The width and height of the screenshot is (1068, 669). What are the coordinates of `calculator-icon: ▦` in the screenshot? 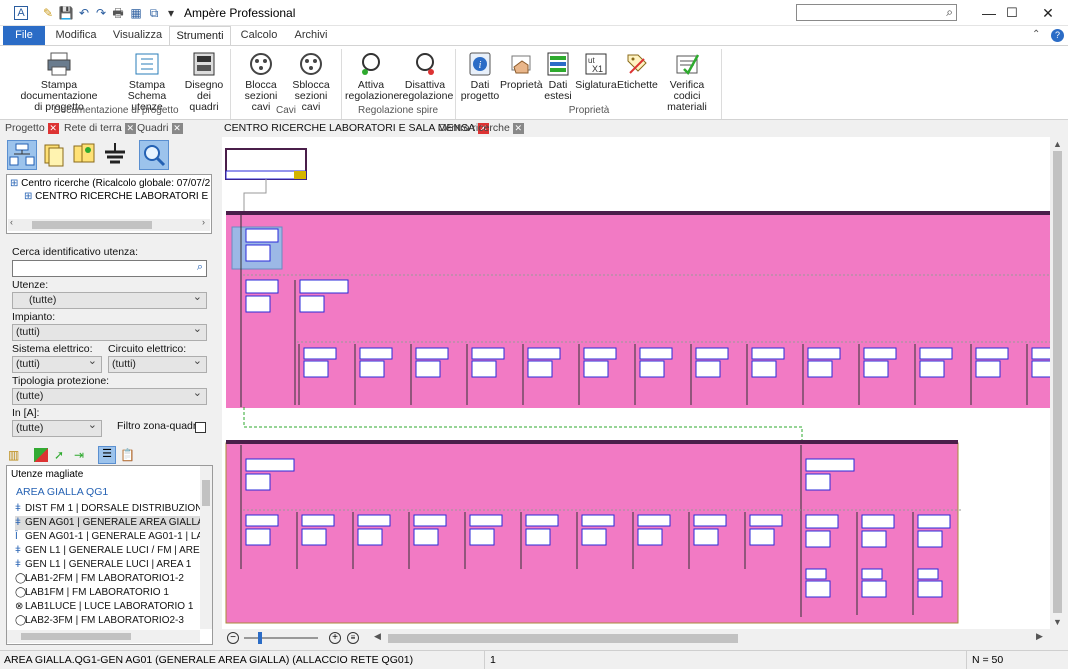 It's located at (136, 13).